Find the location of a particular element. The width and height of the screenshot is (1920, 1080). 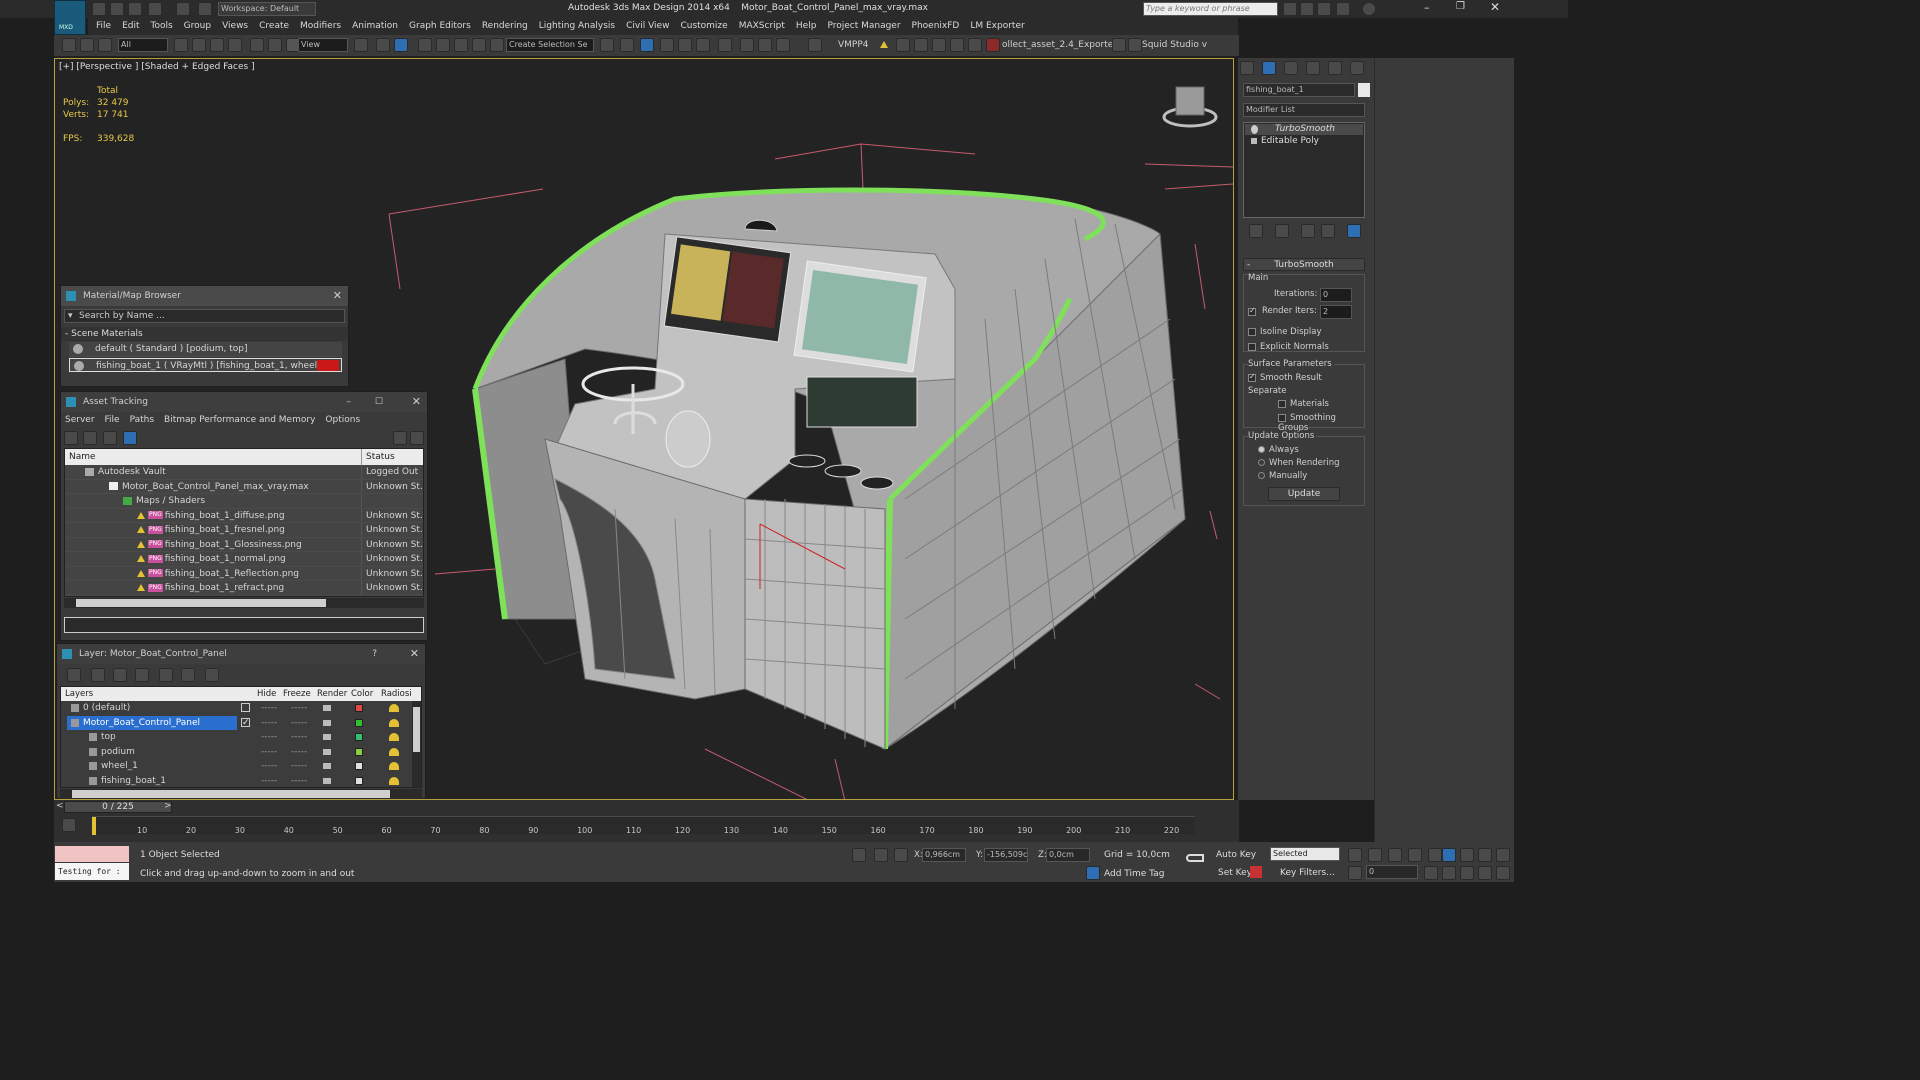

render-production-icon is located at coordinates (815, 45).